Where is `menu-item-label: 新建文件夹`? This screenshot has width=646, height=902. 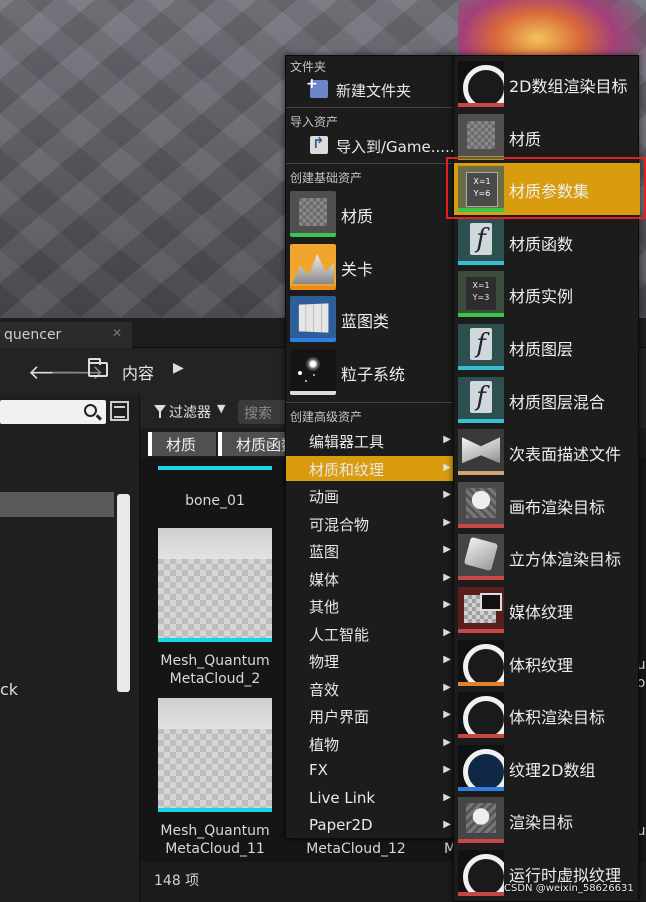
menu-item-label: 新建文件夹 is located at coordinates (374, 91).